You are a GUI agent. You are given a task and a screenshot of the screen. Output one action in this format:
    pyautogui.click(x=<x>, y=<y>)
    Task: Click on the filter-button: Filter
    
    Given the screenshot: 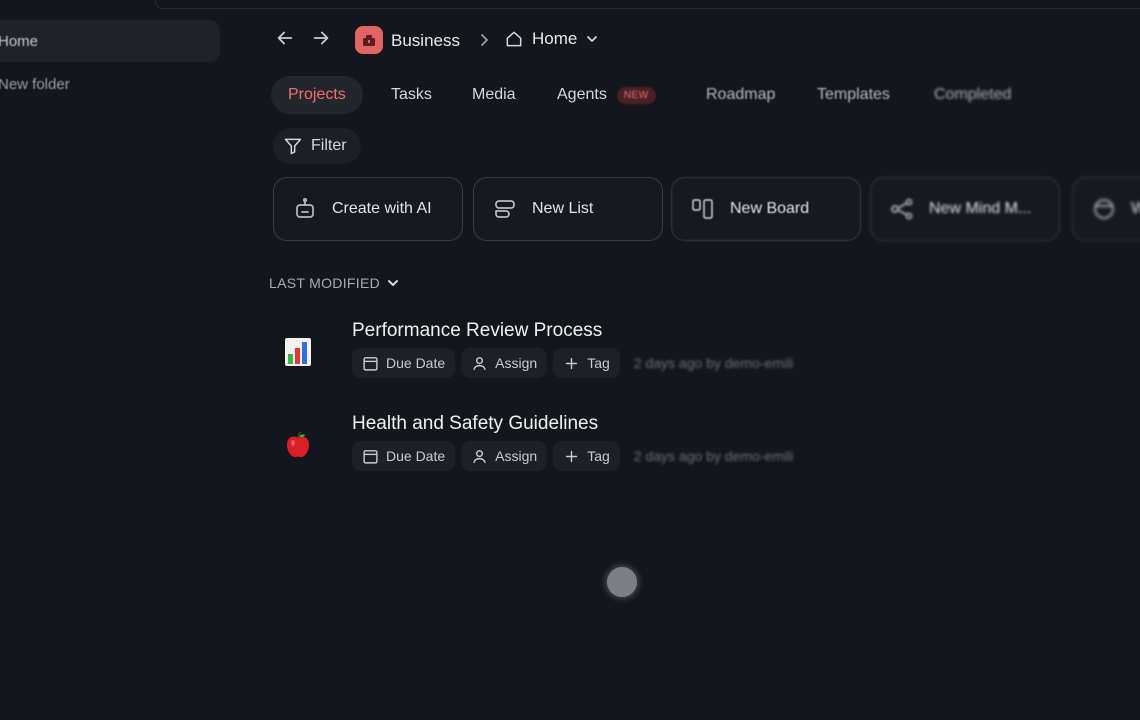 What is the action you would take?
    pyautogui.click(x=317, y=146)
    